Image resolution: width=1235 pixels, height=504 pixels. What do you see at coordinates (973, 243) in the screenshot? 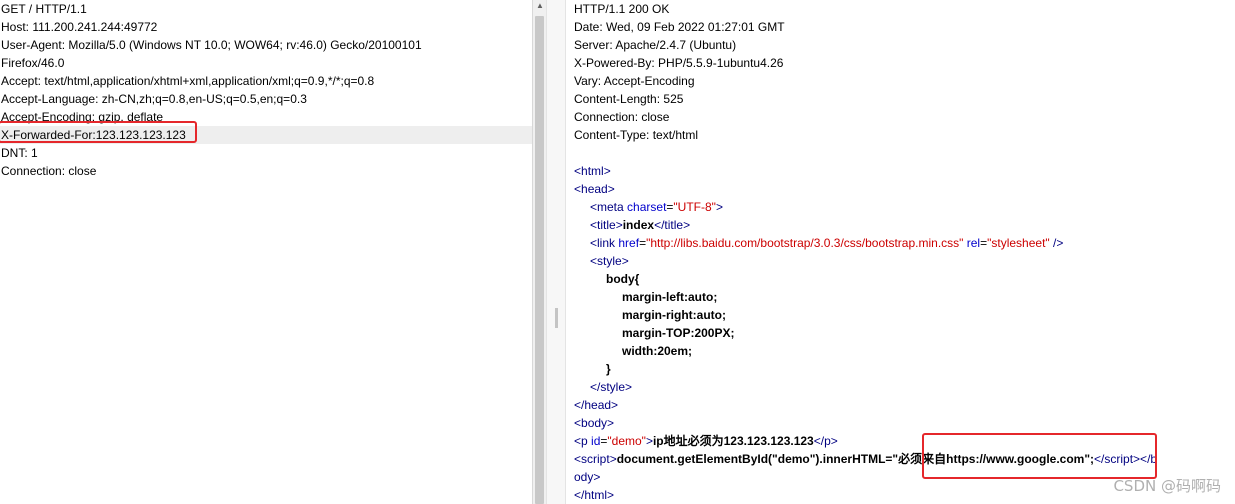
I see `attr-name: rel` at bounding box center [973, 243].